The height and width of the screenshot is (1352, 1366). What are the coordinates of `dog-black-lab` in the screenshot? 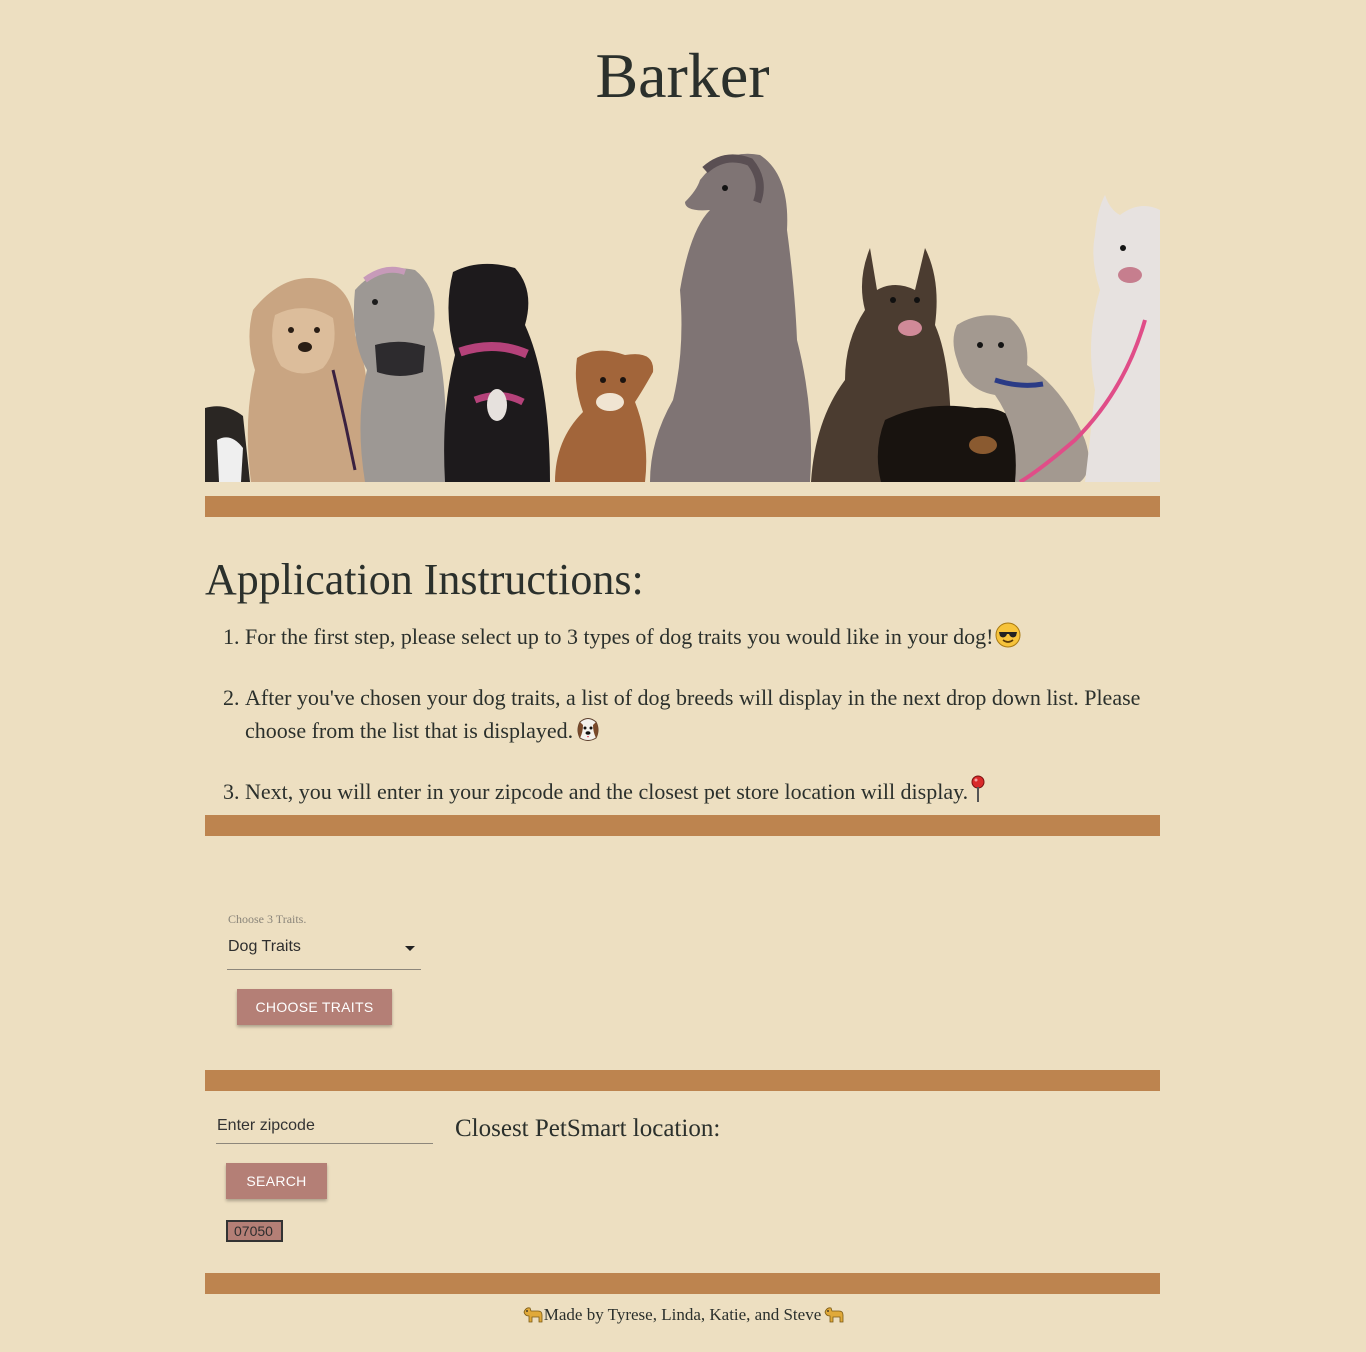 It's located at (497, 372).